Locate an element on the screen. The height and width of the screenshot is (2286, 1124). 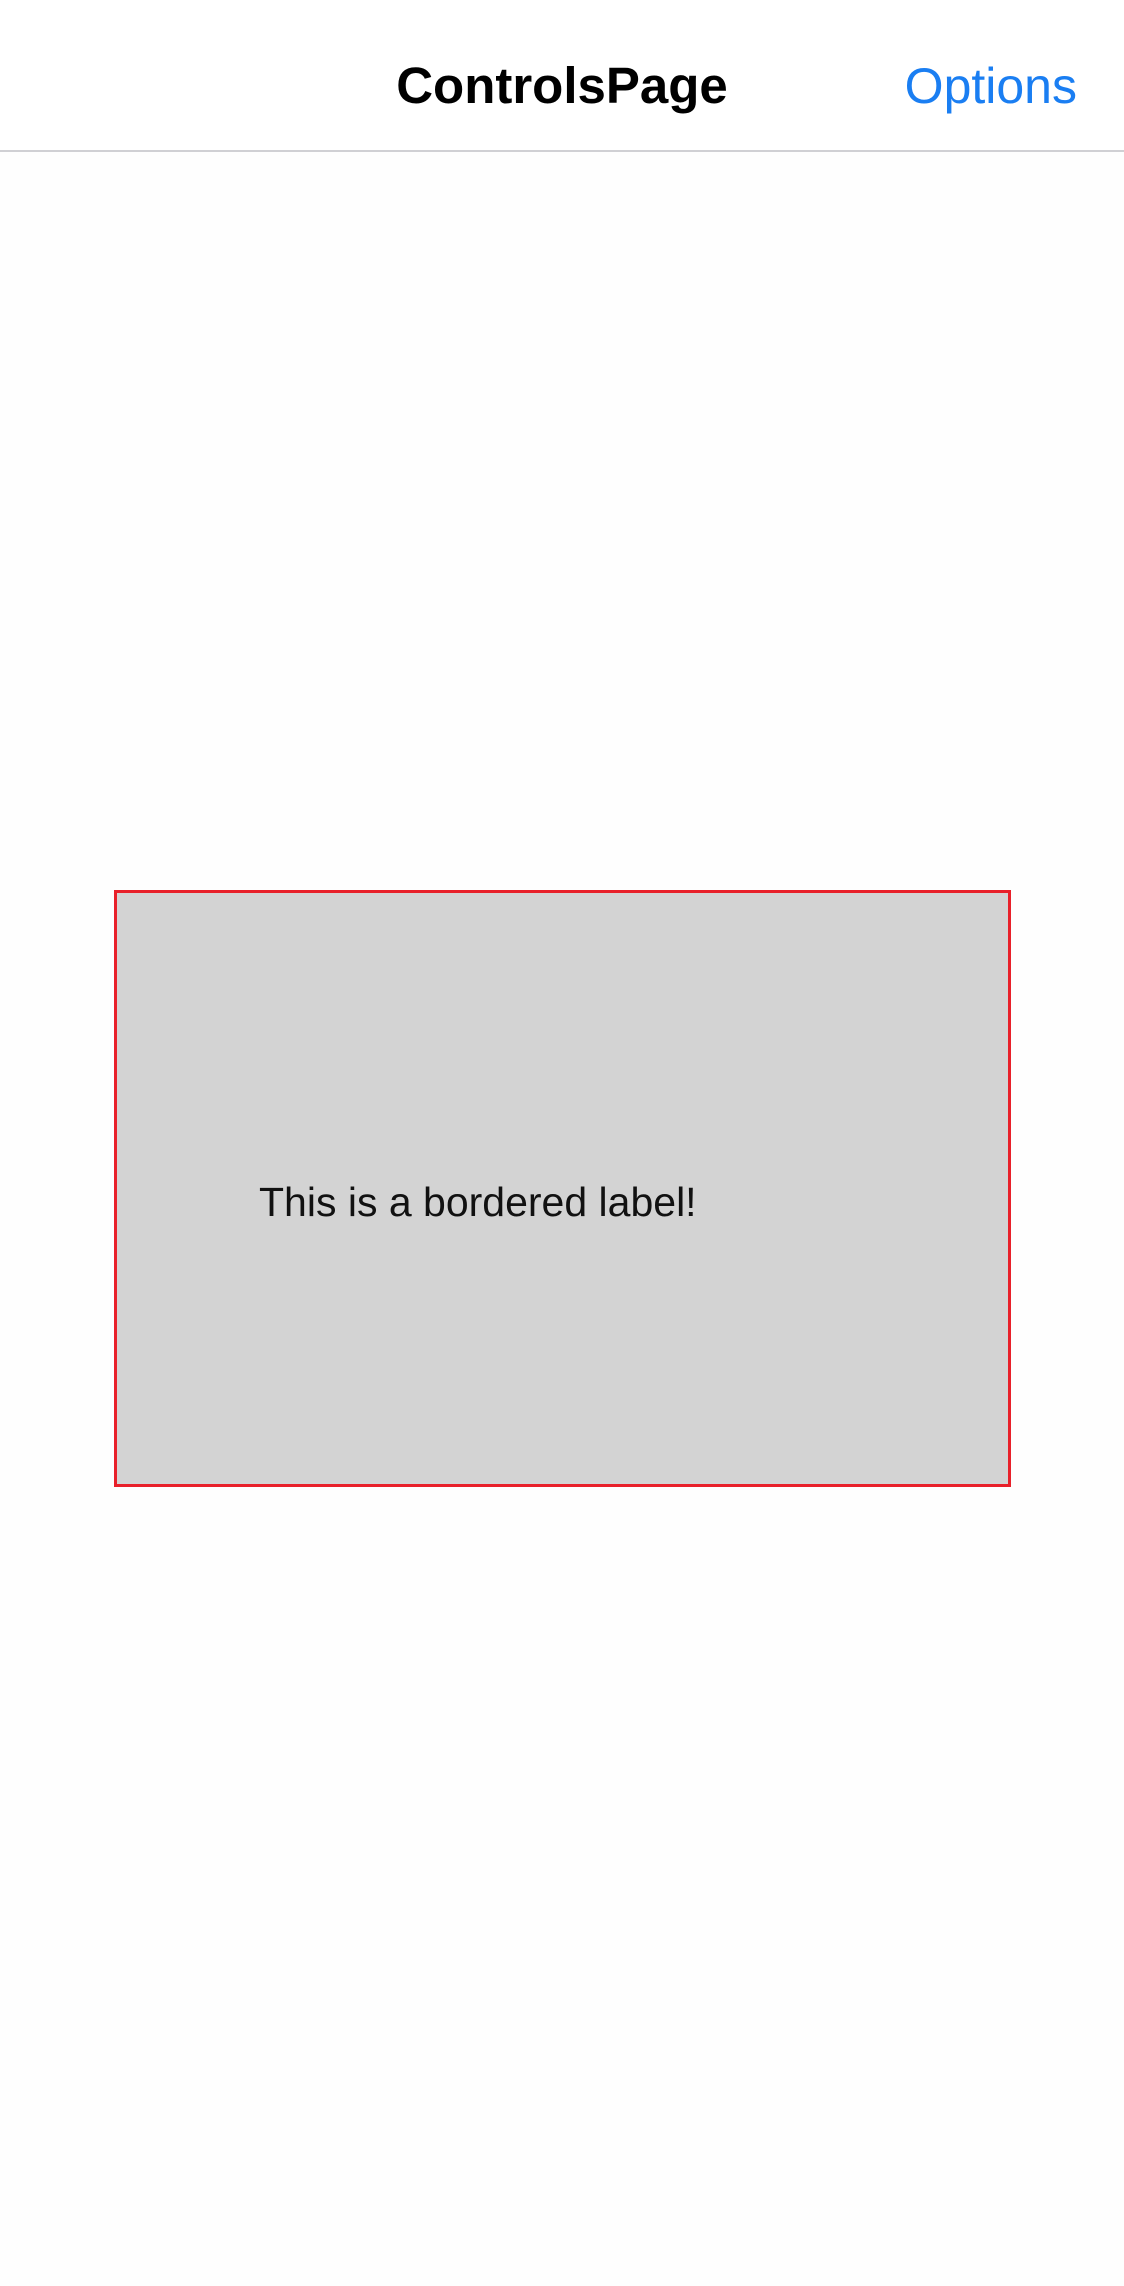
navigation-bar: ControlsPage Options is located at coordinates (562, 76).